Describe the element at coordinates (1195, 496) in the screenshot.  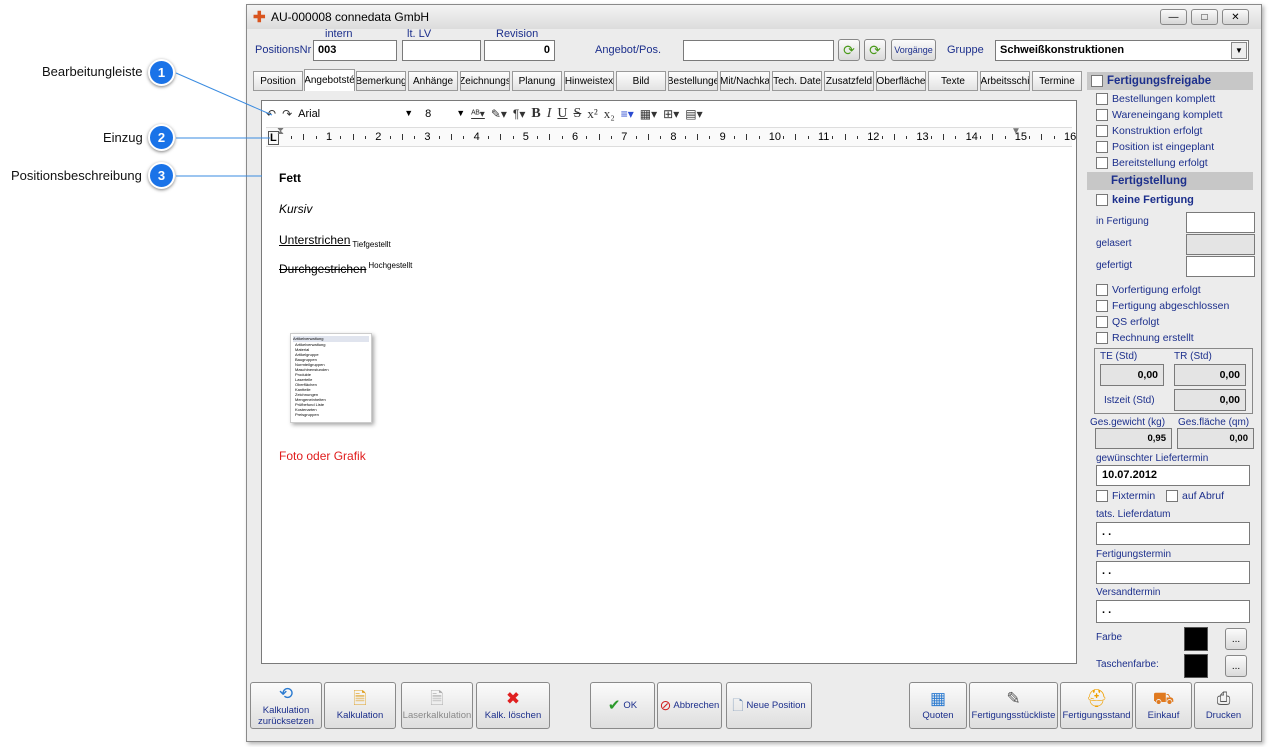
I see `auf-abruf-checkbox: auf Abruf` at that location.